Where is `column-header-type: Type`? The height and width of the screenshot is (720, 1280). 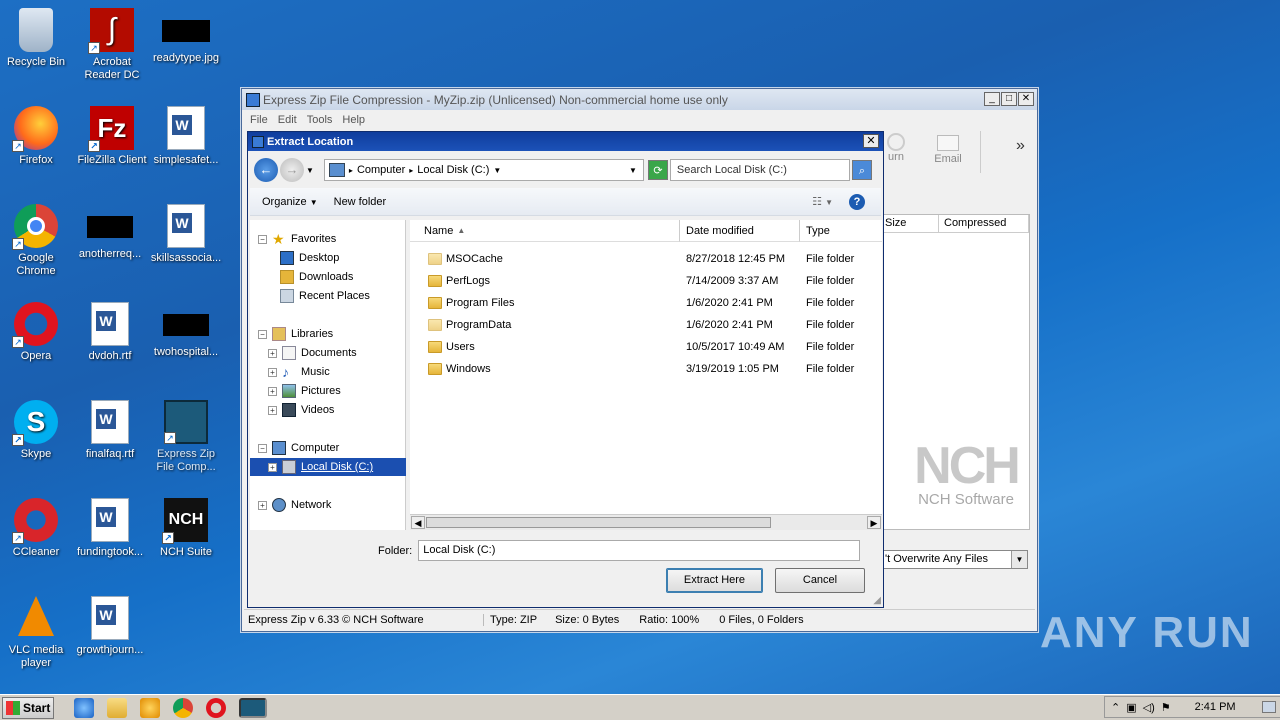 column-header-type: Type is located at coordinates (841, 231).